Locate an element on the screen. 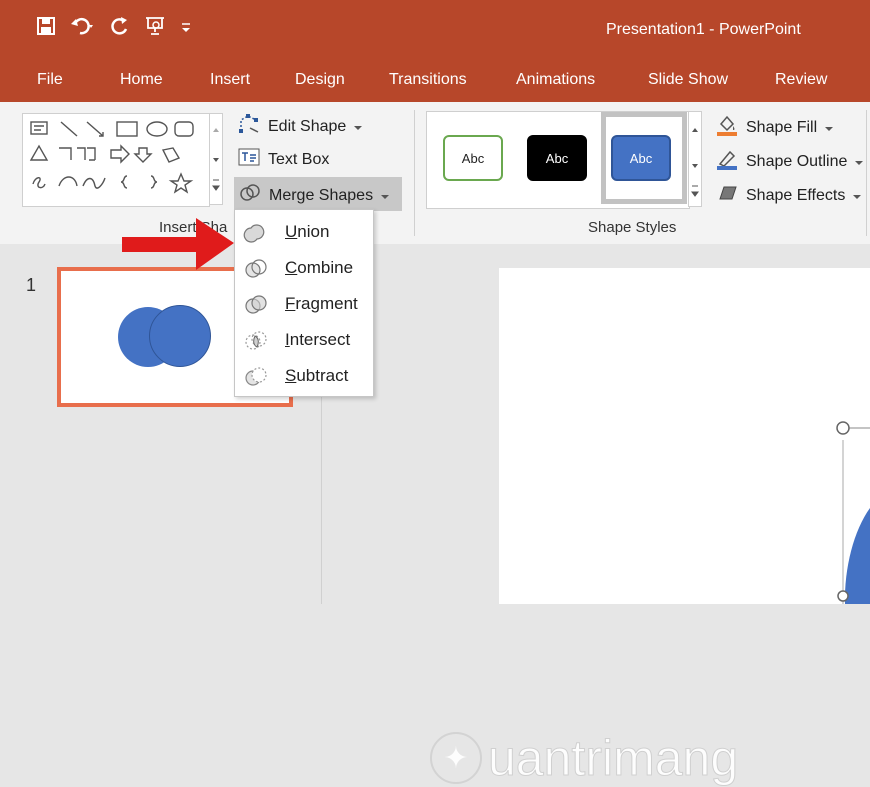 This screenshot has height=787, width=870. edit-shape-label: Edit Shape is located at coordinates (307, 126).